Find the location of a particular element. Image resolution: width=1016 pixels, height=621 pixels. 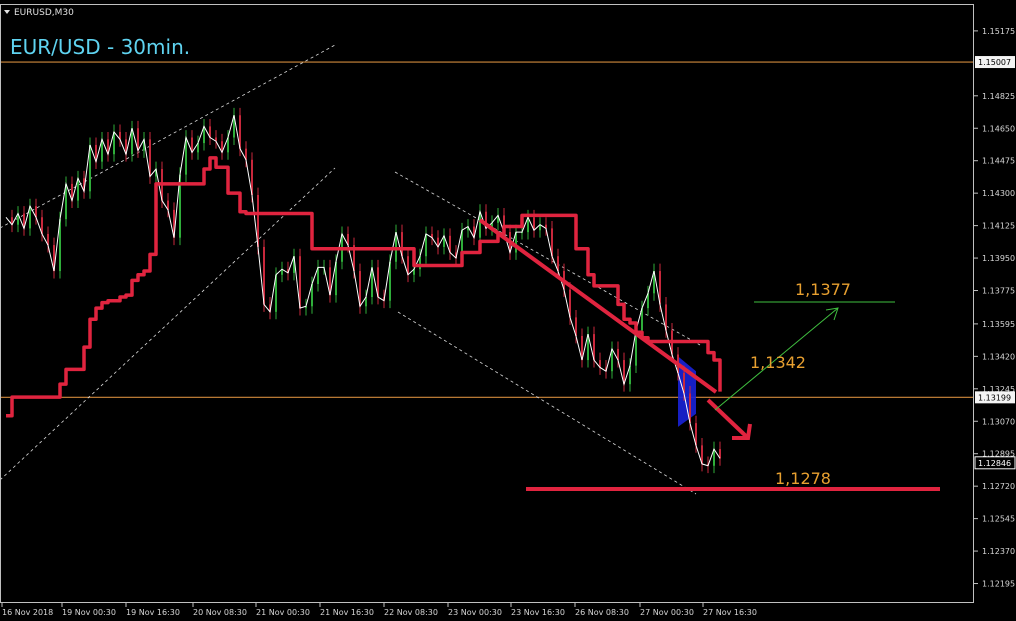

x-tick-label: 21 Nov 00:30 is located at coordinates (283, 612).